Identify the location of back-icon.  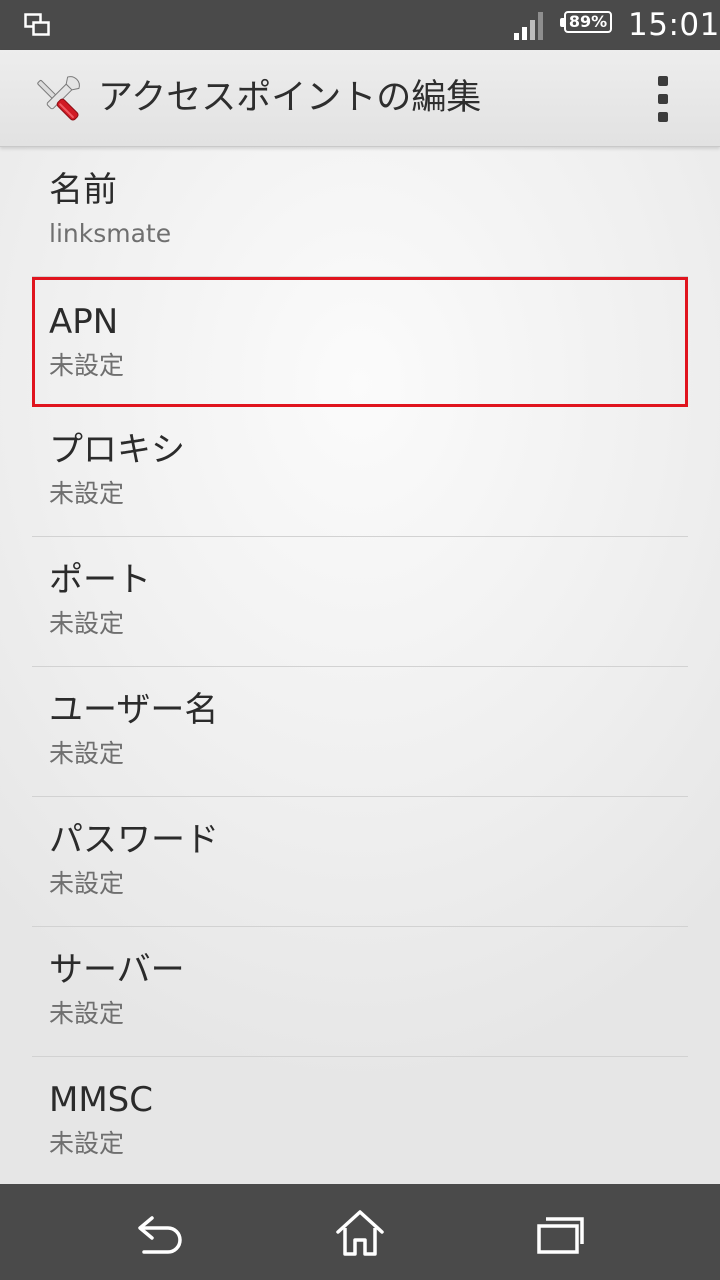
(160, 1232).